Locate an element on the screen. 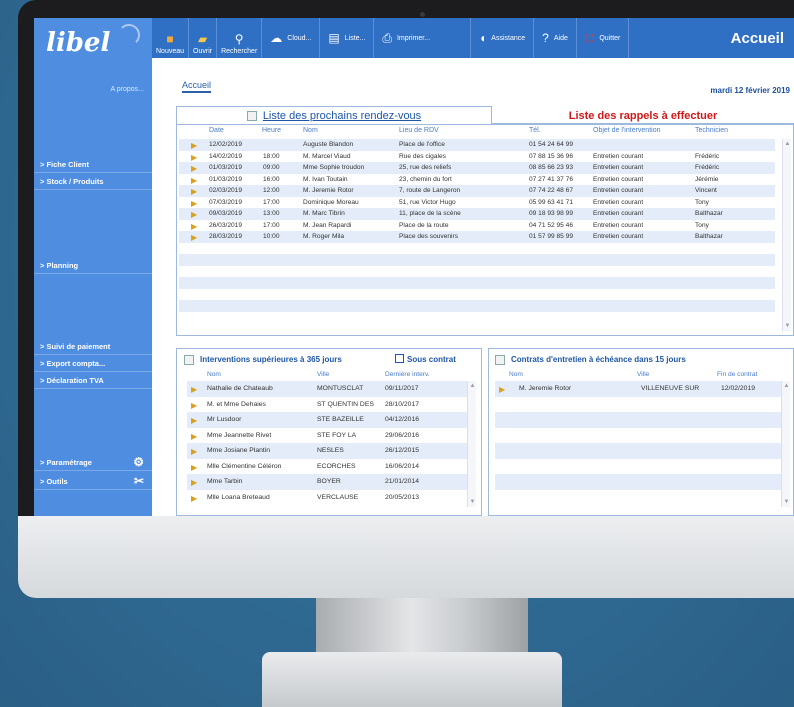  list-icon: ▤ is located at coordinates (334, 38).